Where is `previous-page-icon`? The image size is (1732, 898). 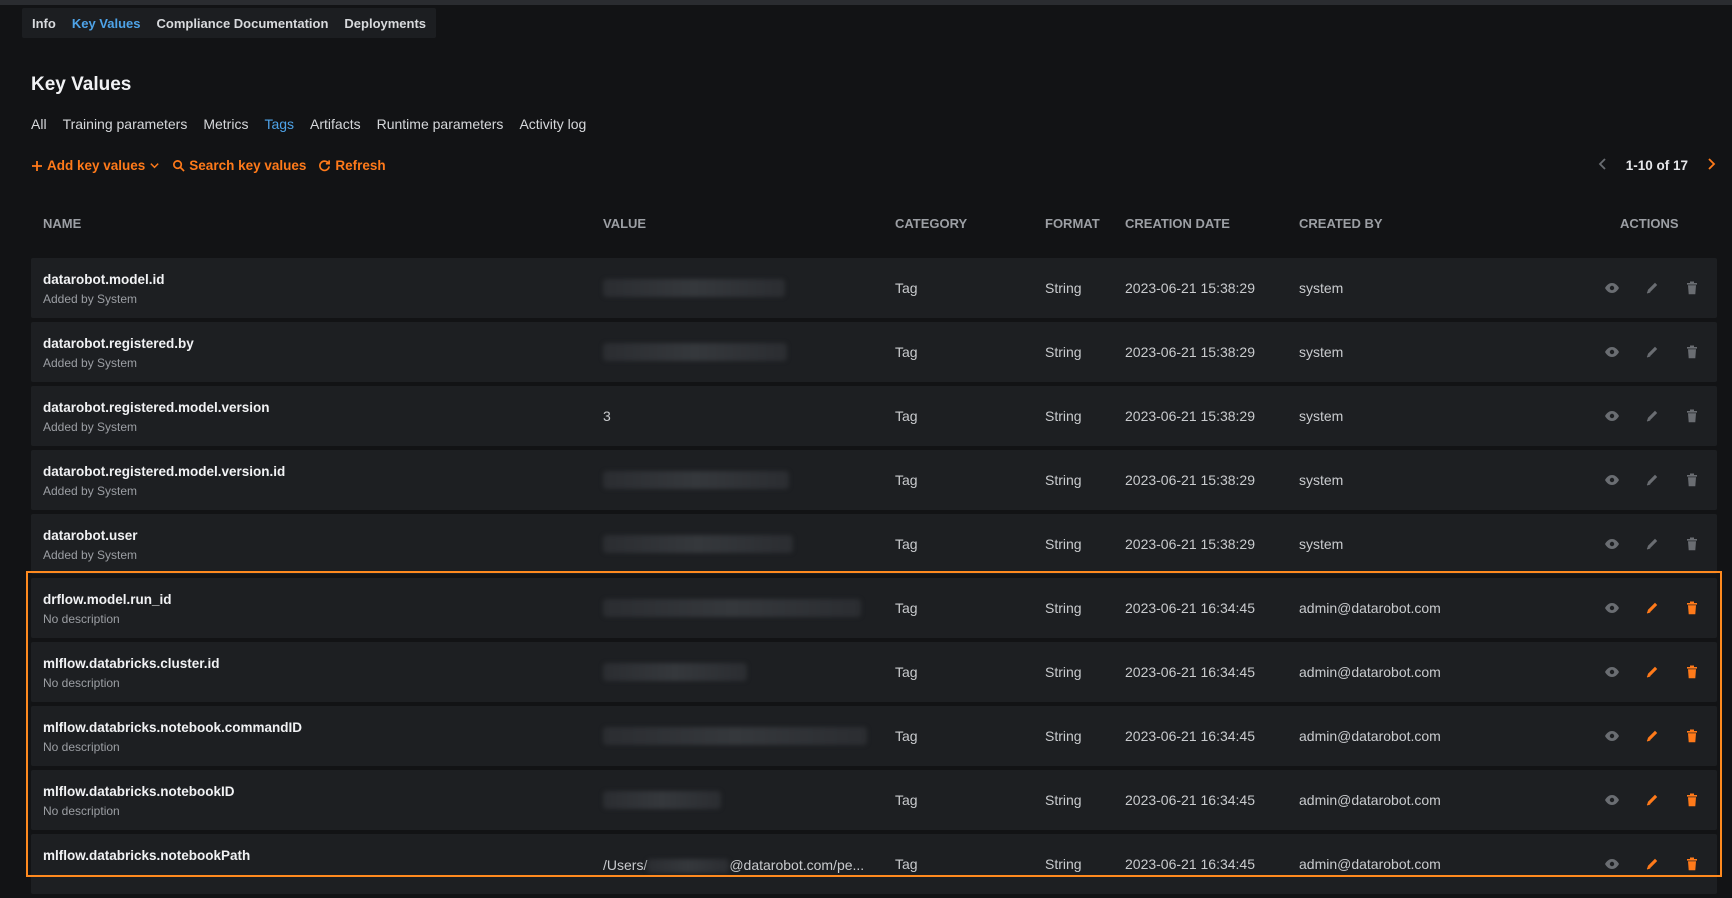
previous-page-icon is located at coordinates (1603, 165).